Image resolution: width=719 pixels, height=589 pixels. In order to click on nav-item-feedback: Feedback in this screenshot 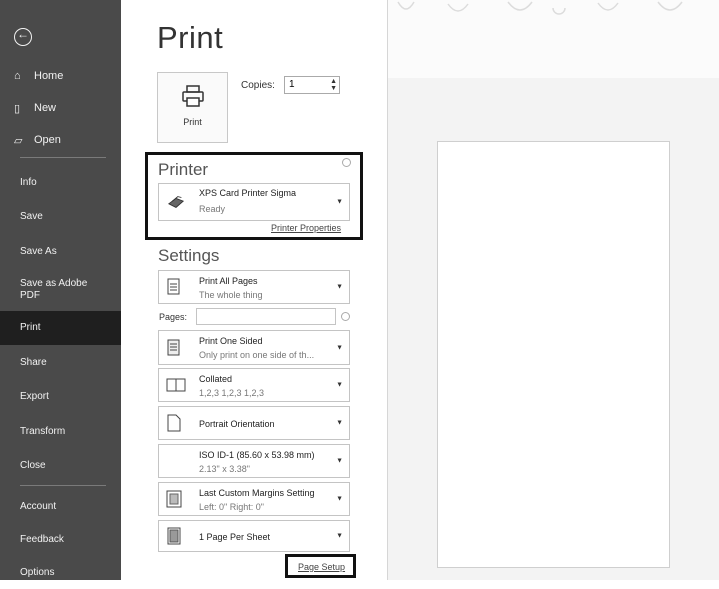, I will do `click(60, 539)`.